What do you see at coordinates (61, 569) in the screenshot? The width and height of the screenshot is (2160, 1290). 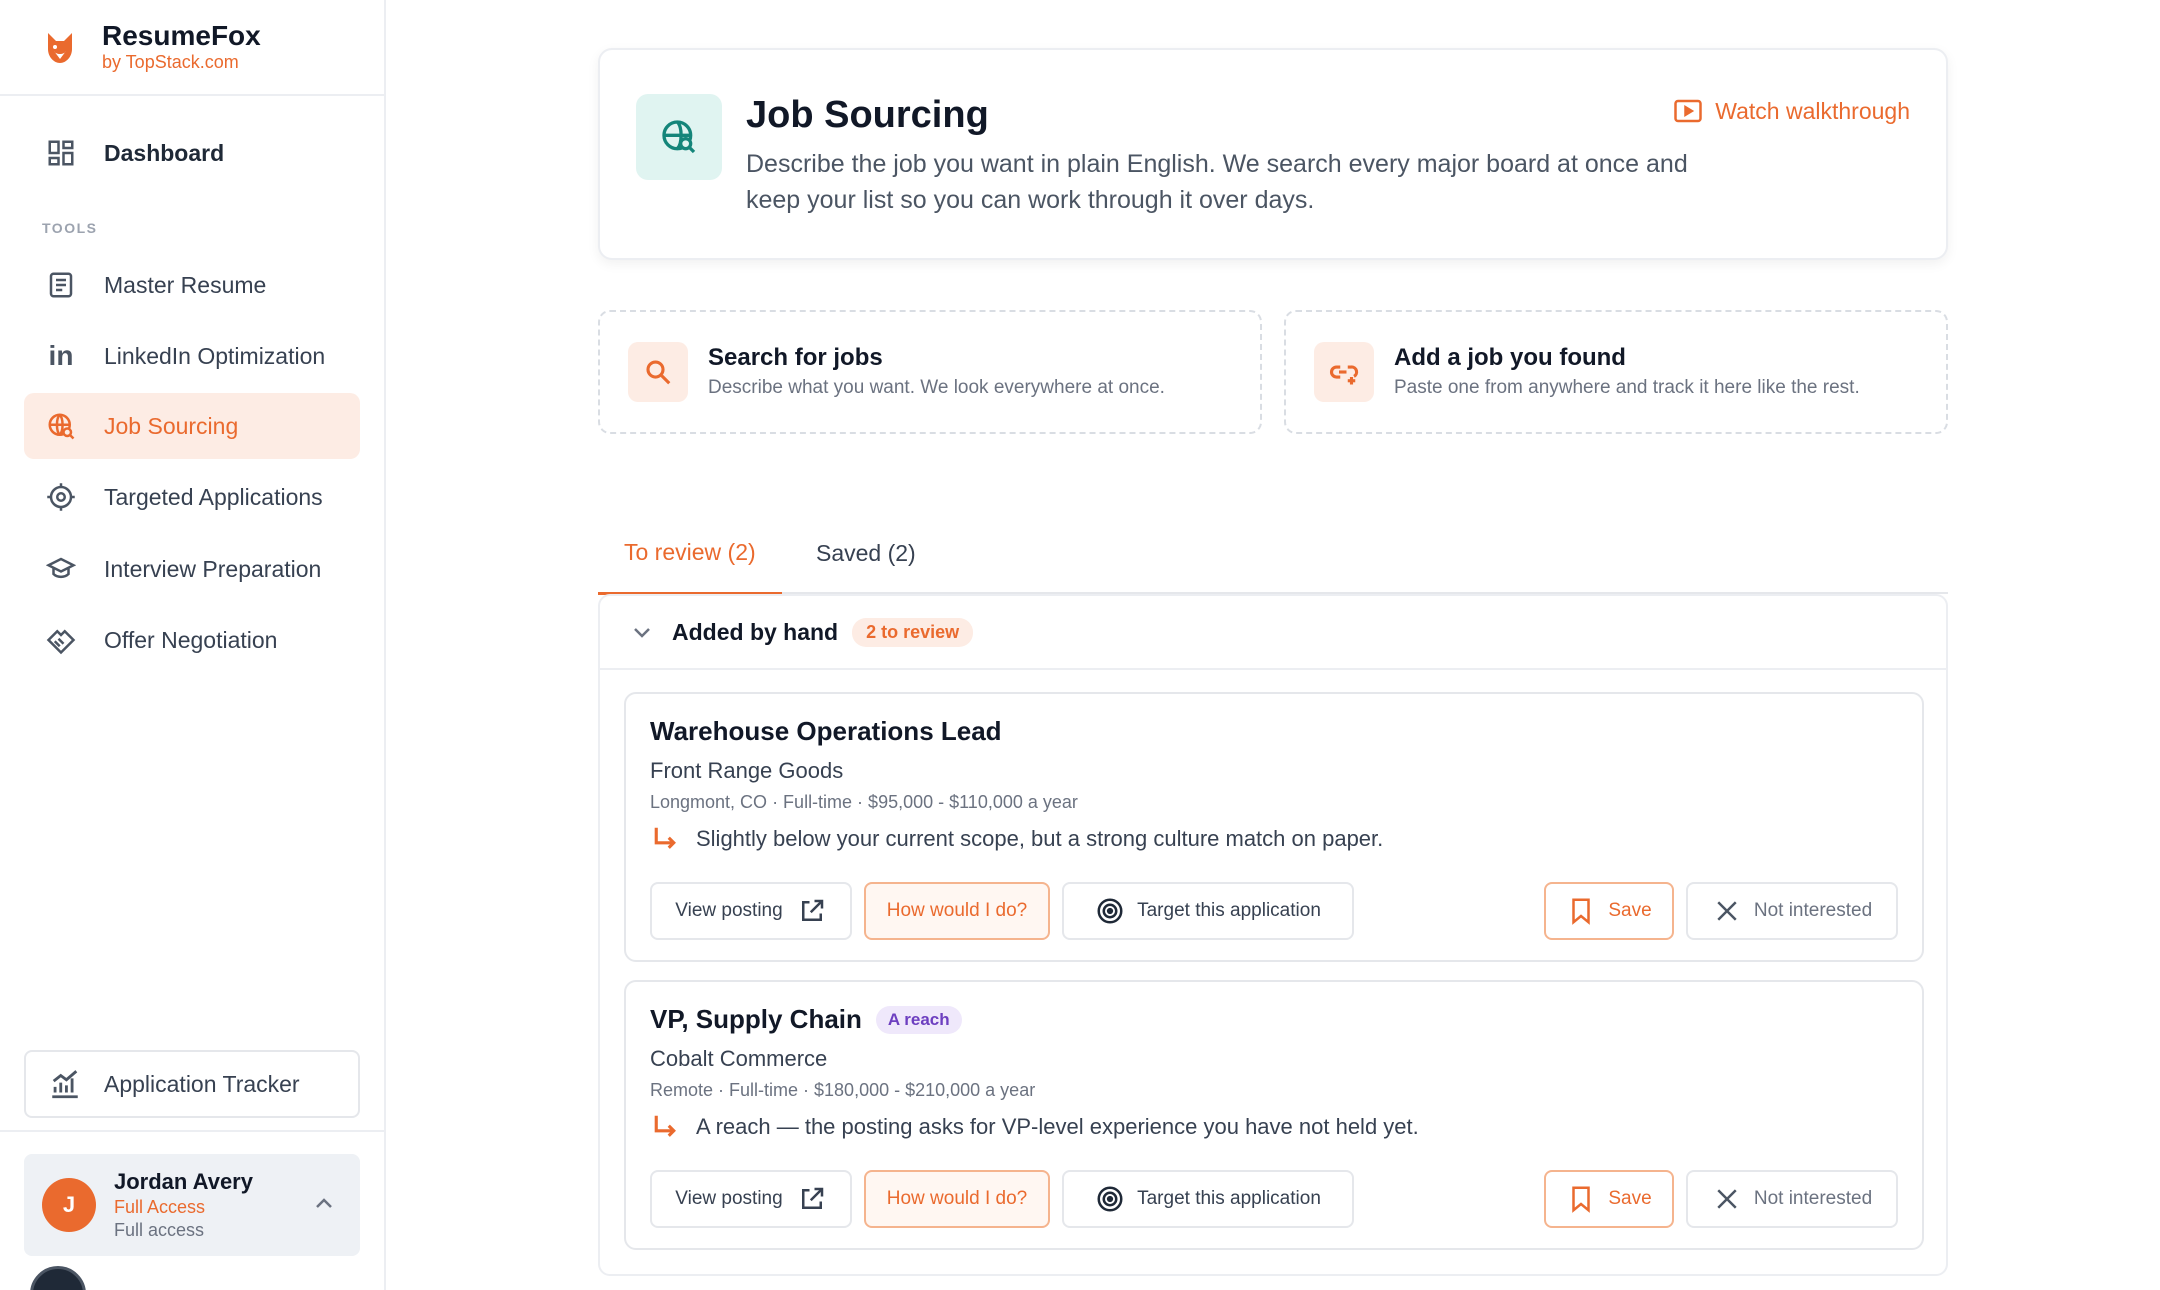 I see `graduation-cap-icon` at bounding box center [61, 569].